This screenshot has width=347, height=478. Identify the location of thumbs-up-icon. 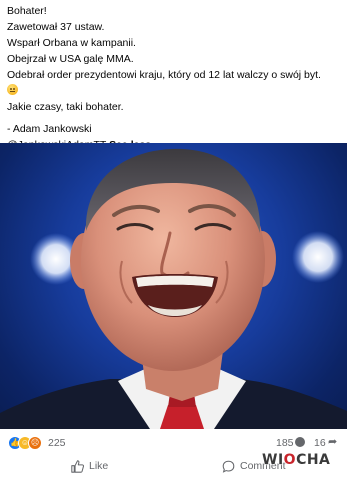
(77, 466).